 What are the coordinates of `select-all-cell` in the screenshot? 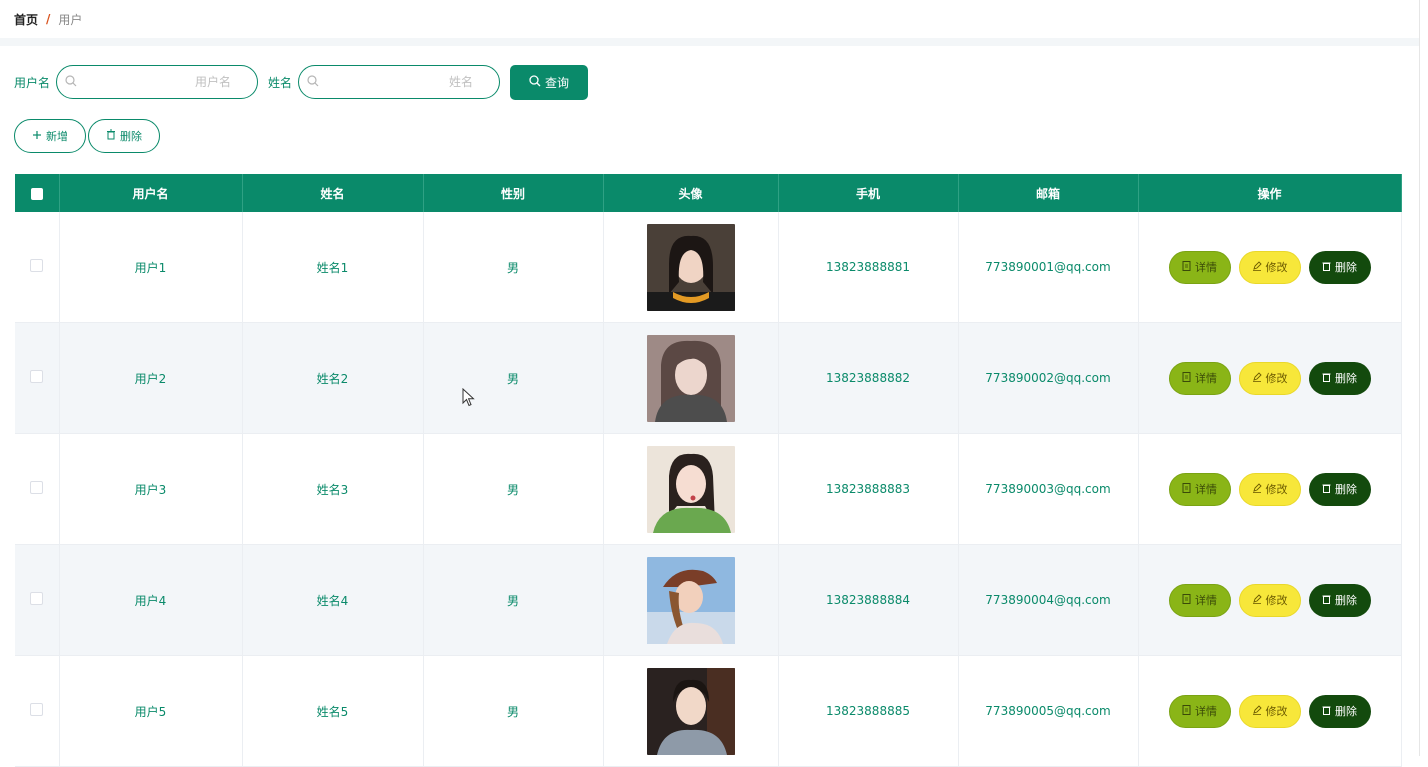 It's located at (37, 193).